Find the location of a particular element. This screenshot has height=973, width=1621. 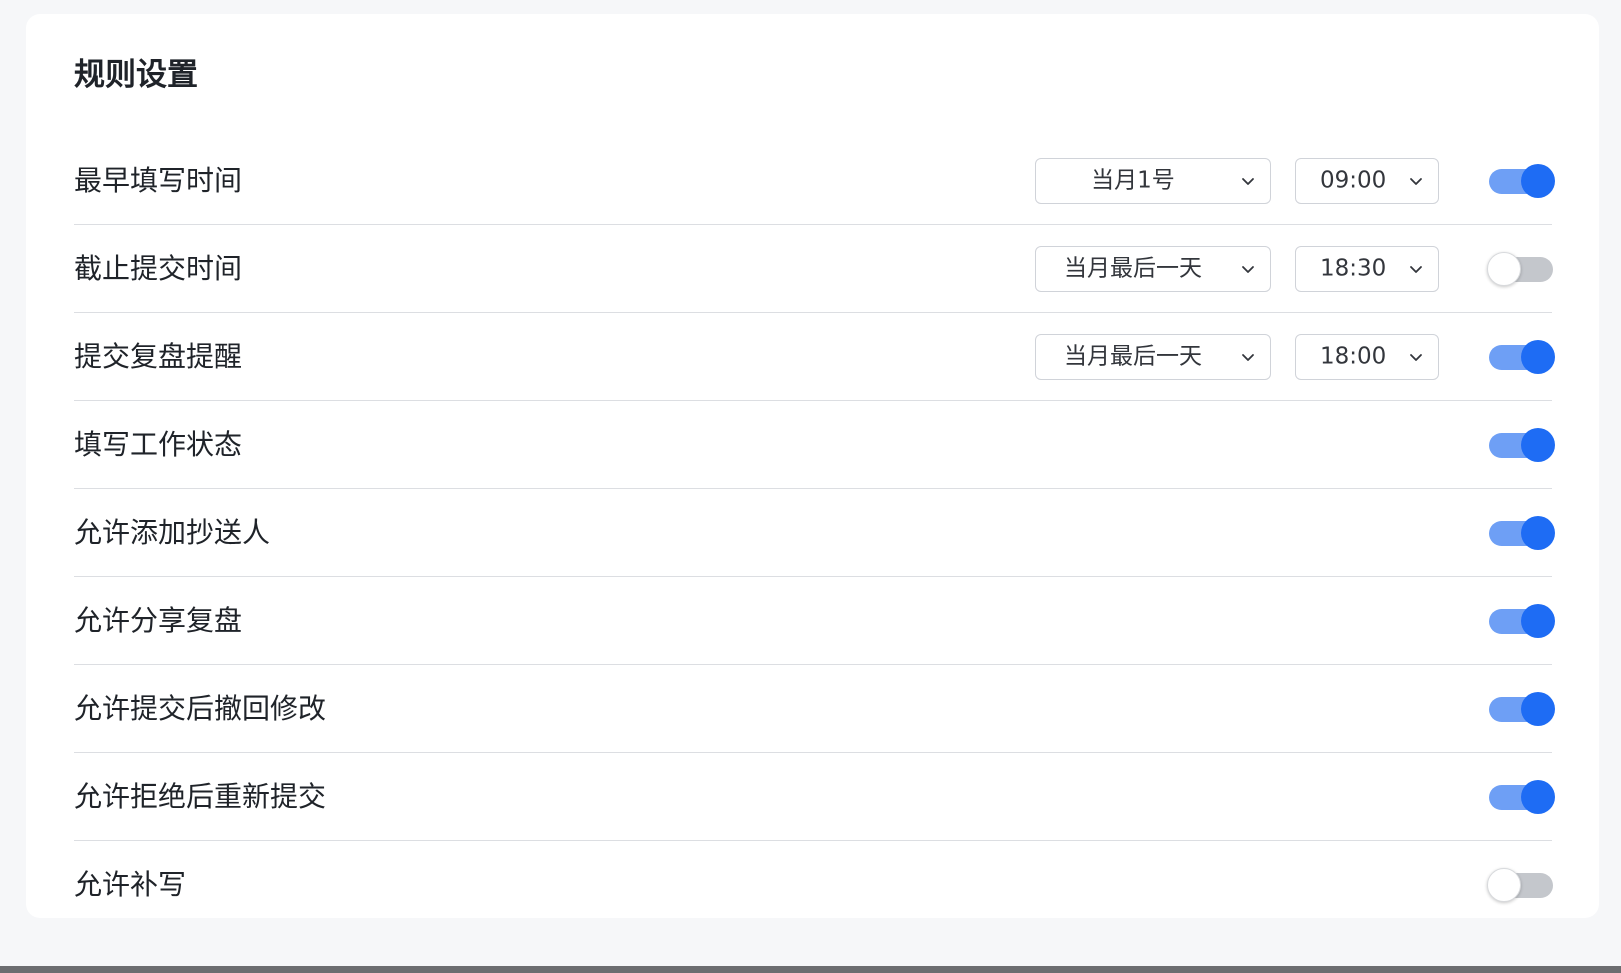

setting-row-earliest-fill-time: 最早填写时间 当月1号 09:00 is located at coordinates (814, 181).